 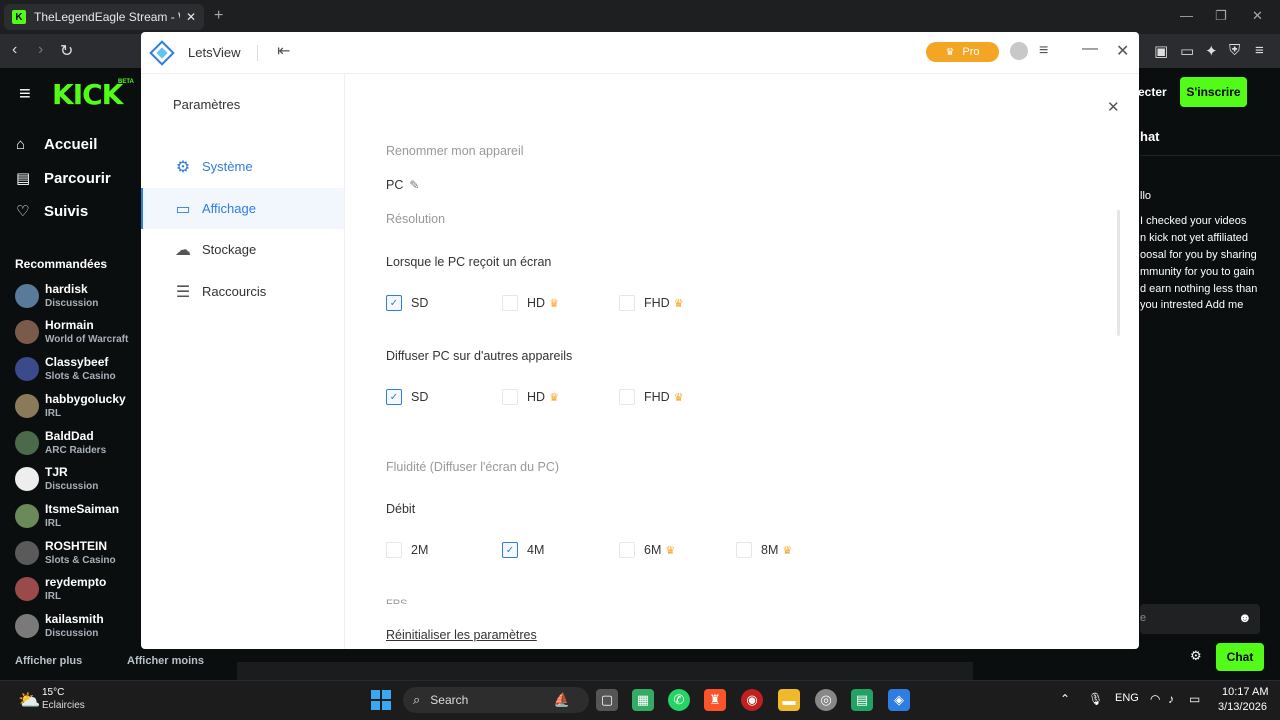 I want to click on close-icon: ✕, so click(x=1122, y=51).